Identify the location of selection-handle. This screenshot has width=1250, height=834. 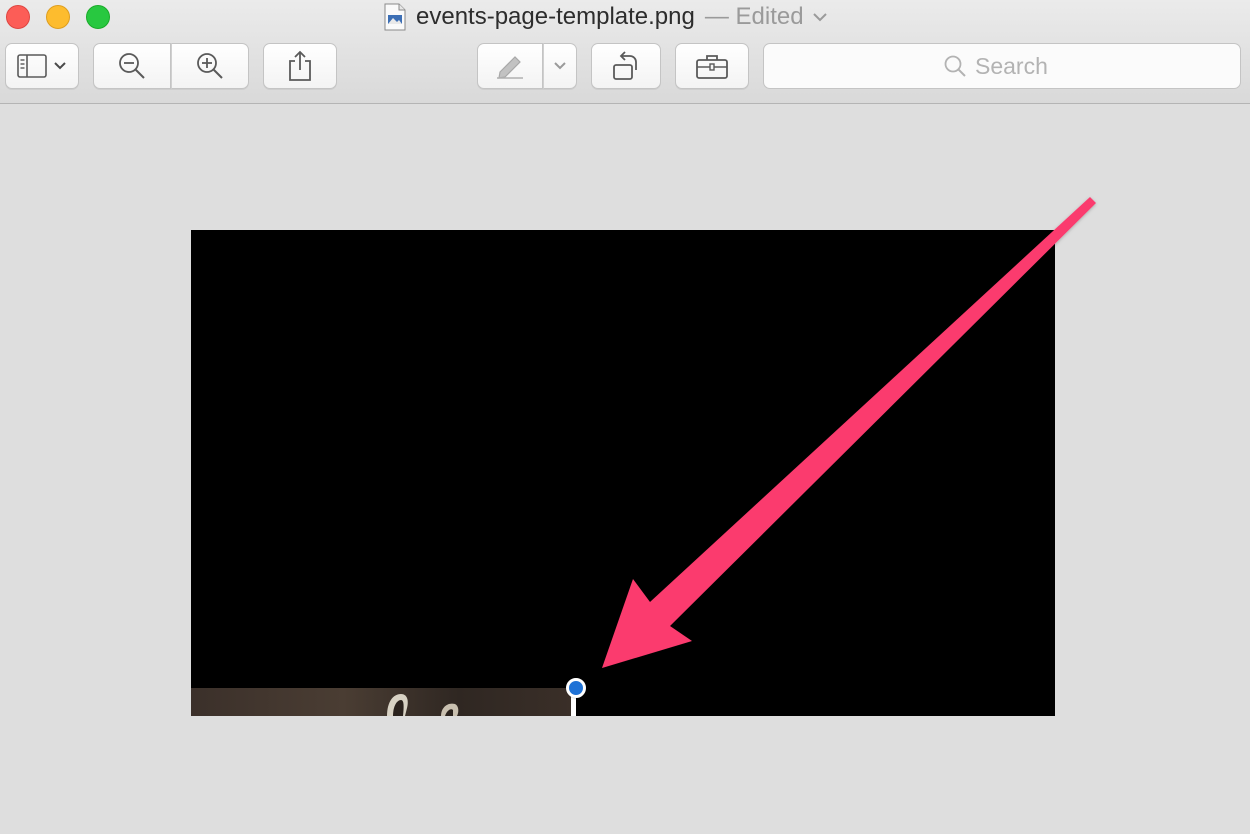
(576, 688).